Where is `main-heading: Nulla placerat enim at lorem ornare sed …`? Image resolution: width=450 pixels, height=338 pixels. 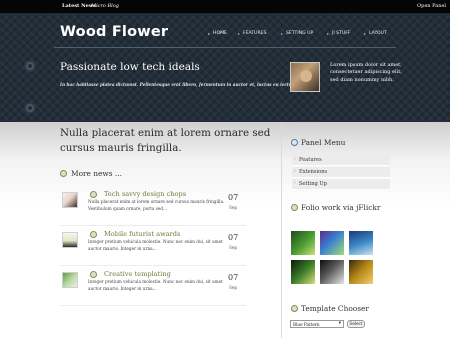 main-heading: Nulla placerat enim at lorem ornare sed … is located at coordinates (165, 140).